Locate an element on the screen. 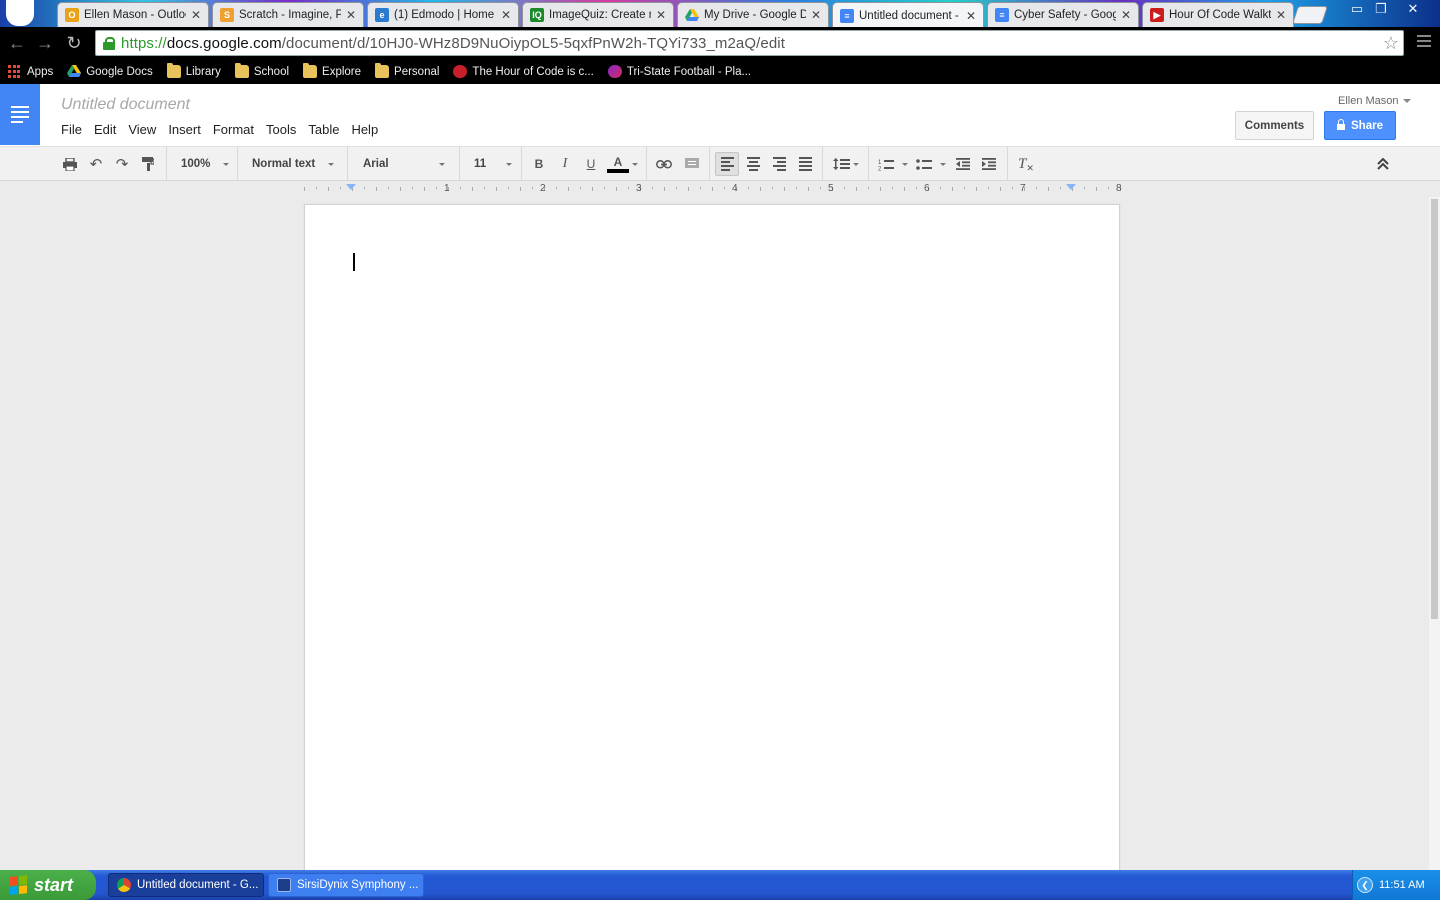  menu-table: Table is located at coordinates (323, 129).